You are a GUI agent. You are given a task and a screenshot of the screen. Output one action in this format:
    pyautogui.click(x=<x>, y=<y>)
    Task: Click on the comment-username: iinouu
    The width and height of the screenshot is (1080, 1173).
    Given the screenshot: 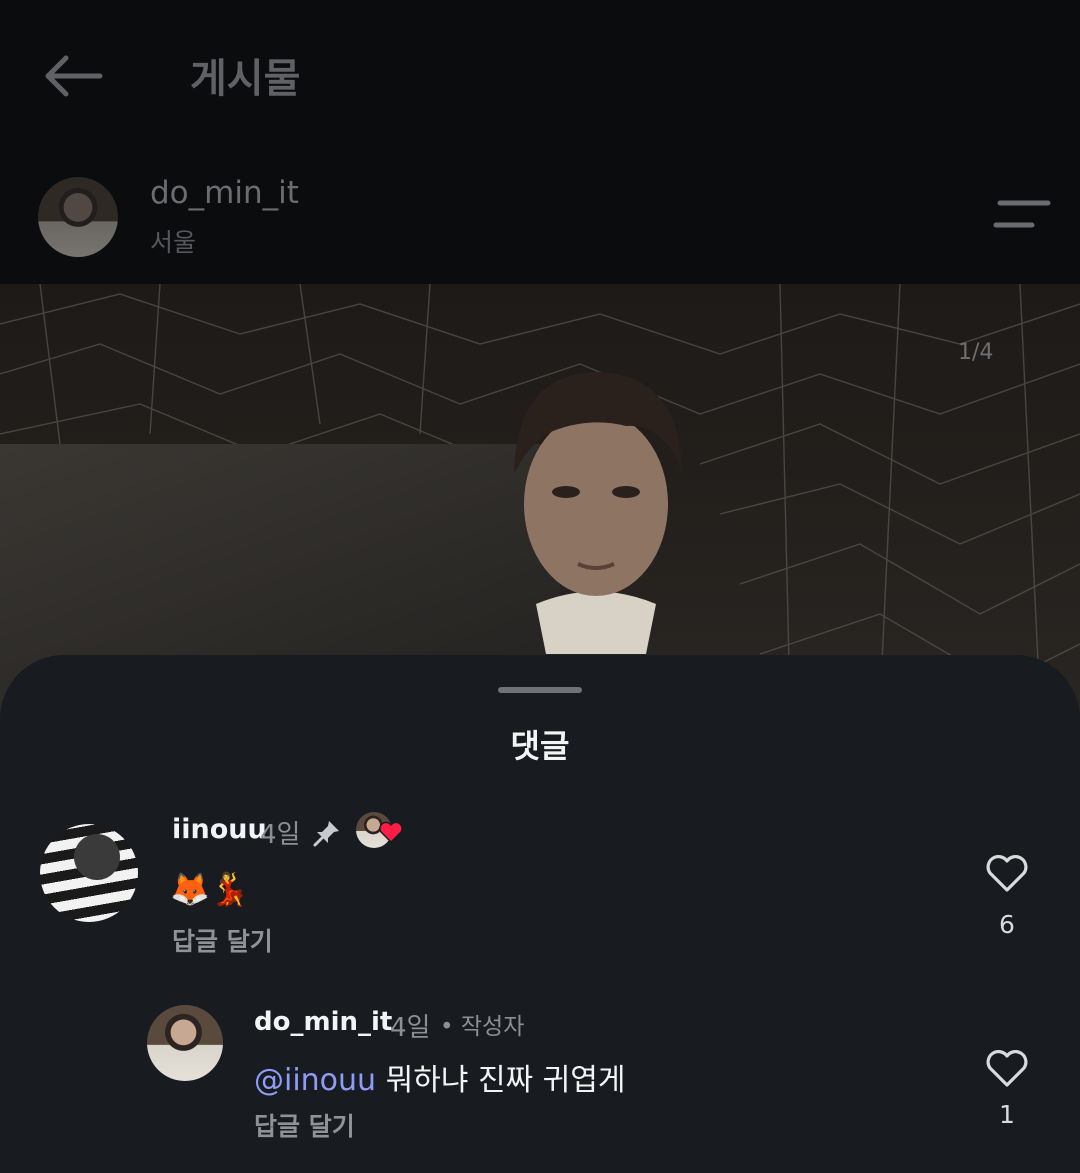 What is the action you would take?
    pyautogui.click(x=219, y=829)
    